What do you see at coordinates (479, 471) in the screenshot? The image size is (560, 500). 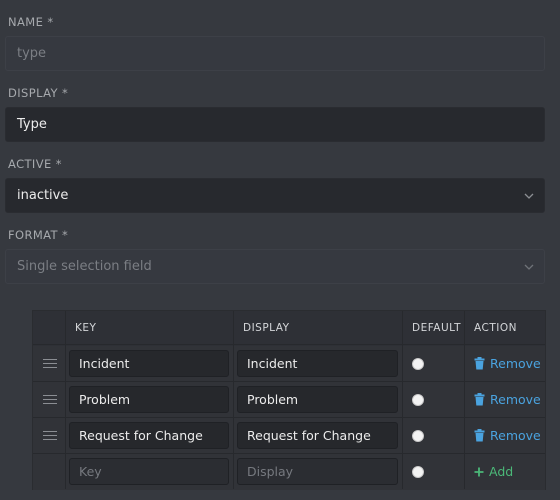 I see `plus-icon` at bounding box center [479, 471].